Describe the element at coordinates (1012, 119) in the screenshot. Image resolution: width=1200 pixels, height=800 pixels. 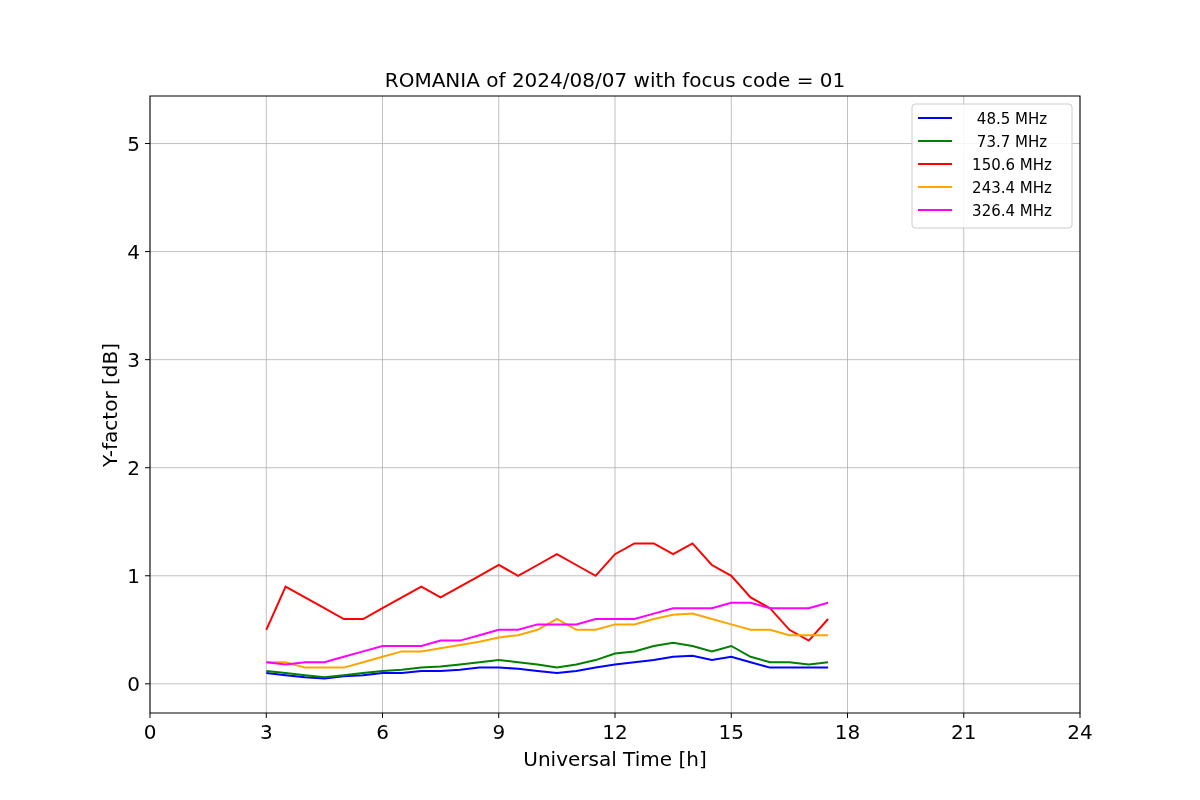
I see `legend-label: 48.5 MHz` at that location.